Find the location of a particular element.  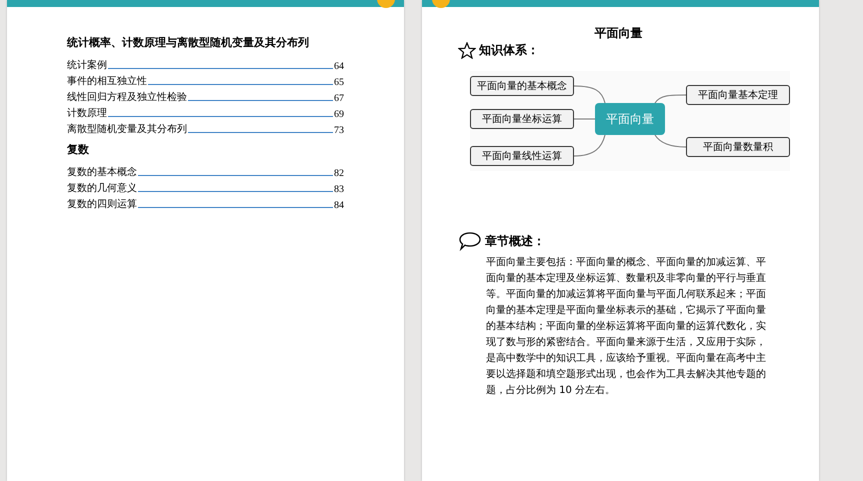

toc-entry-title: 离散型随机变量及其分布列 is located at coordinates (127, 129).